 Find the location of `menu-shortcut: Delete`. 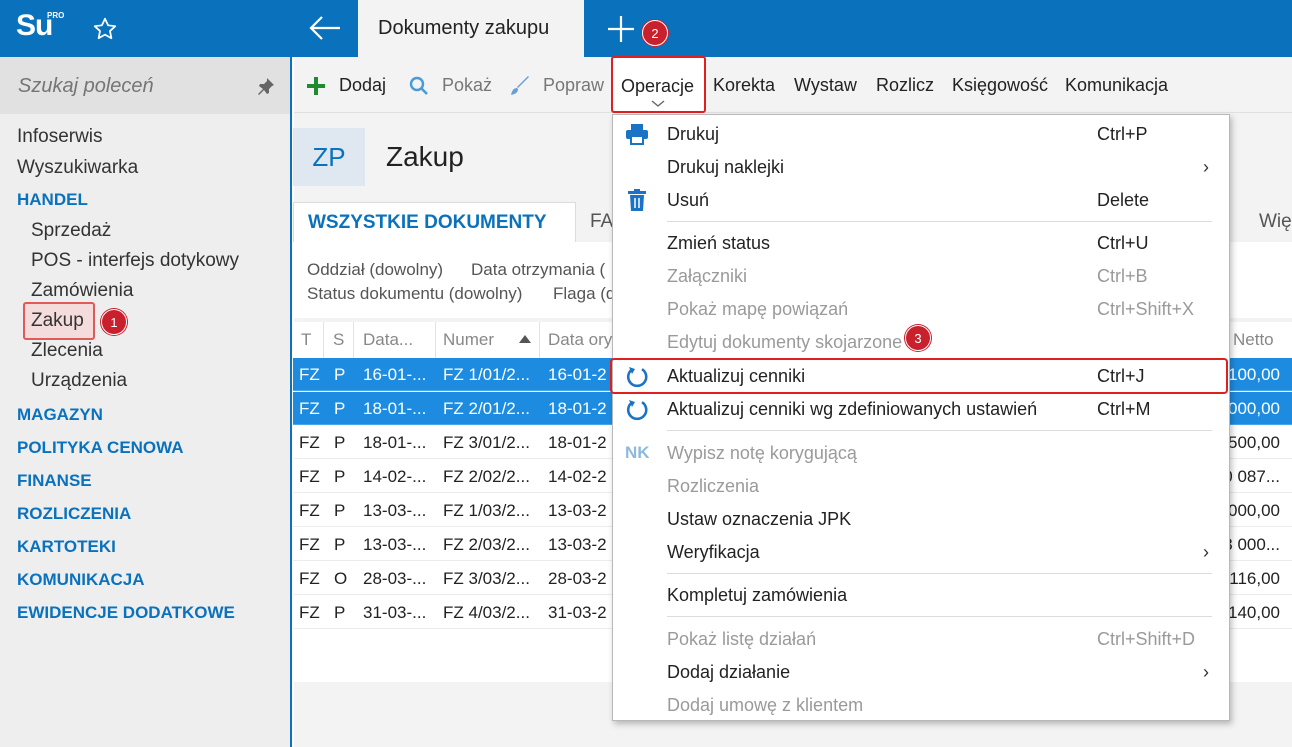

menu-shortcut: Delete is located at coordinates (1123, 200).